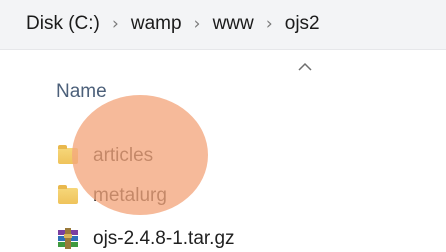  I want to click on breadcrumb-item-wamp: wamp, so click(156, 24).